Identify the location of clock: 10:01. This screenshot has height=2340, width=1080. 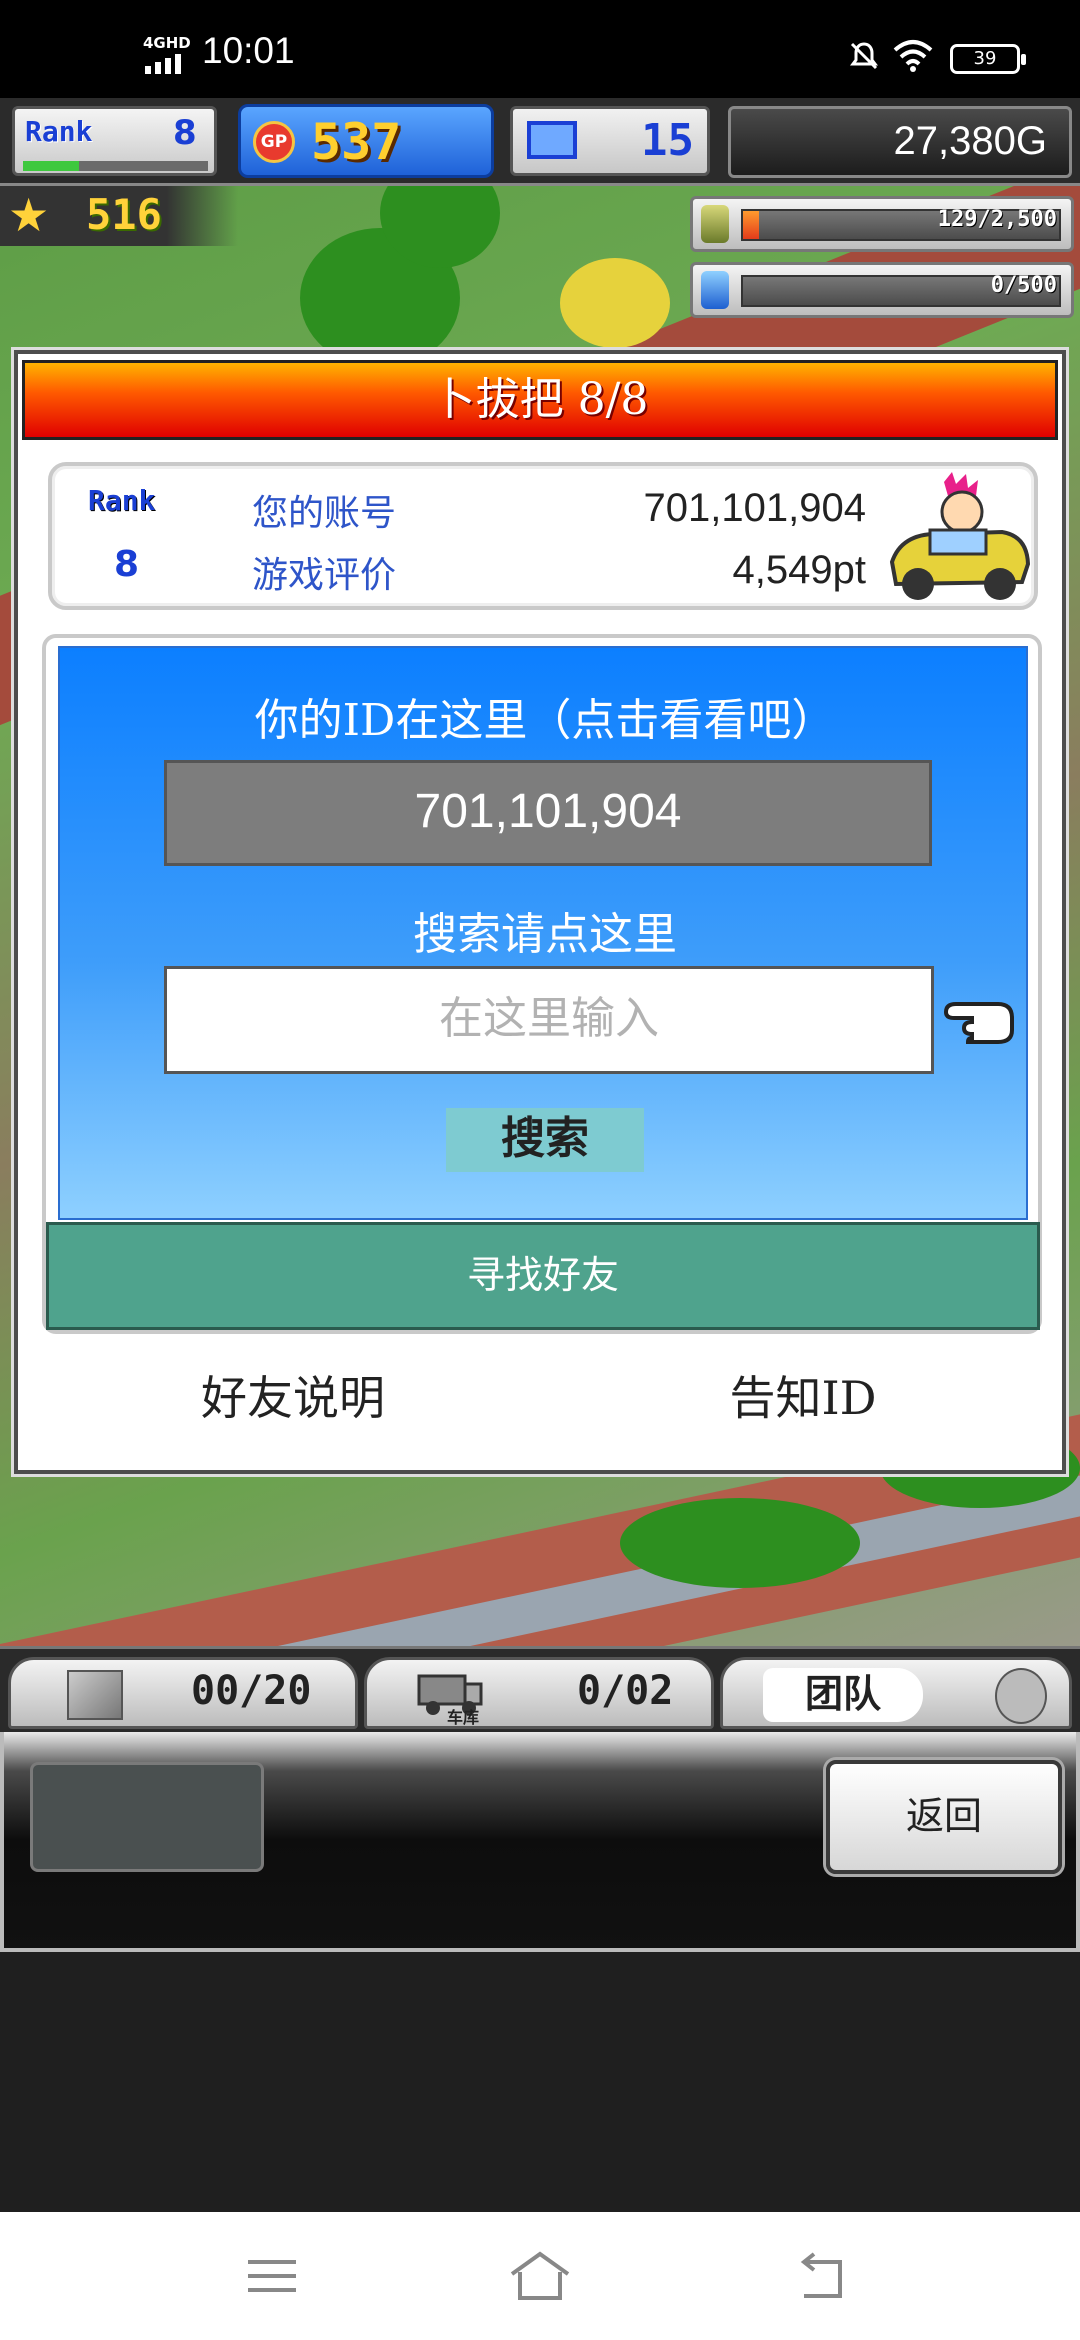
(248, 50).